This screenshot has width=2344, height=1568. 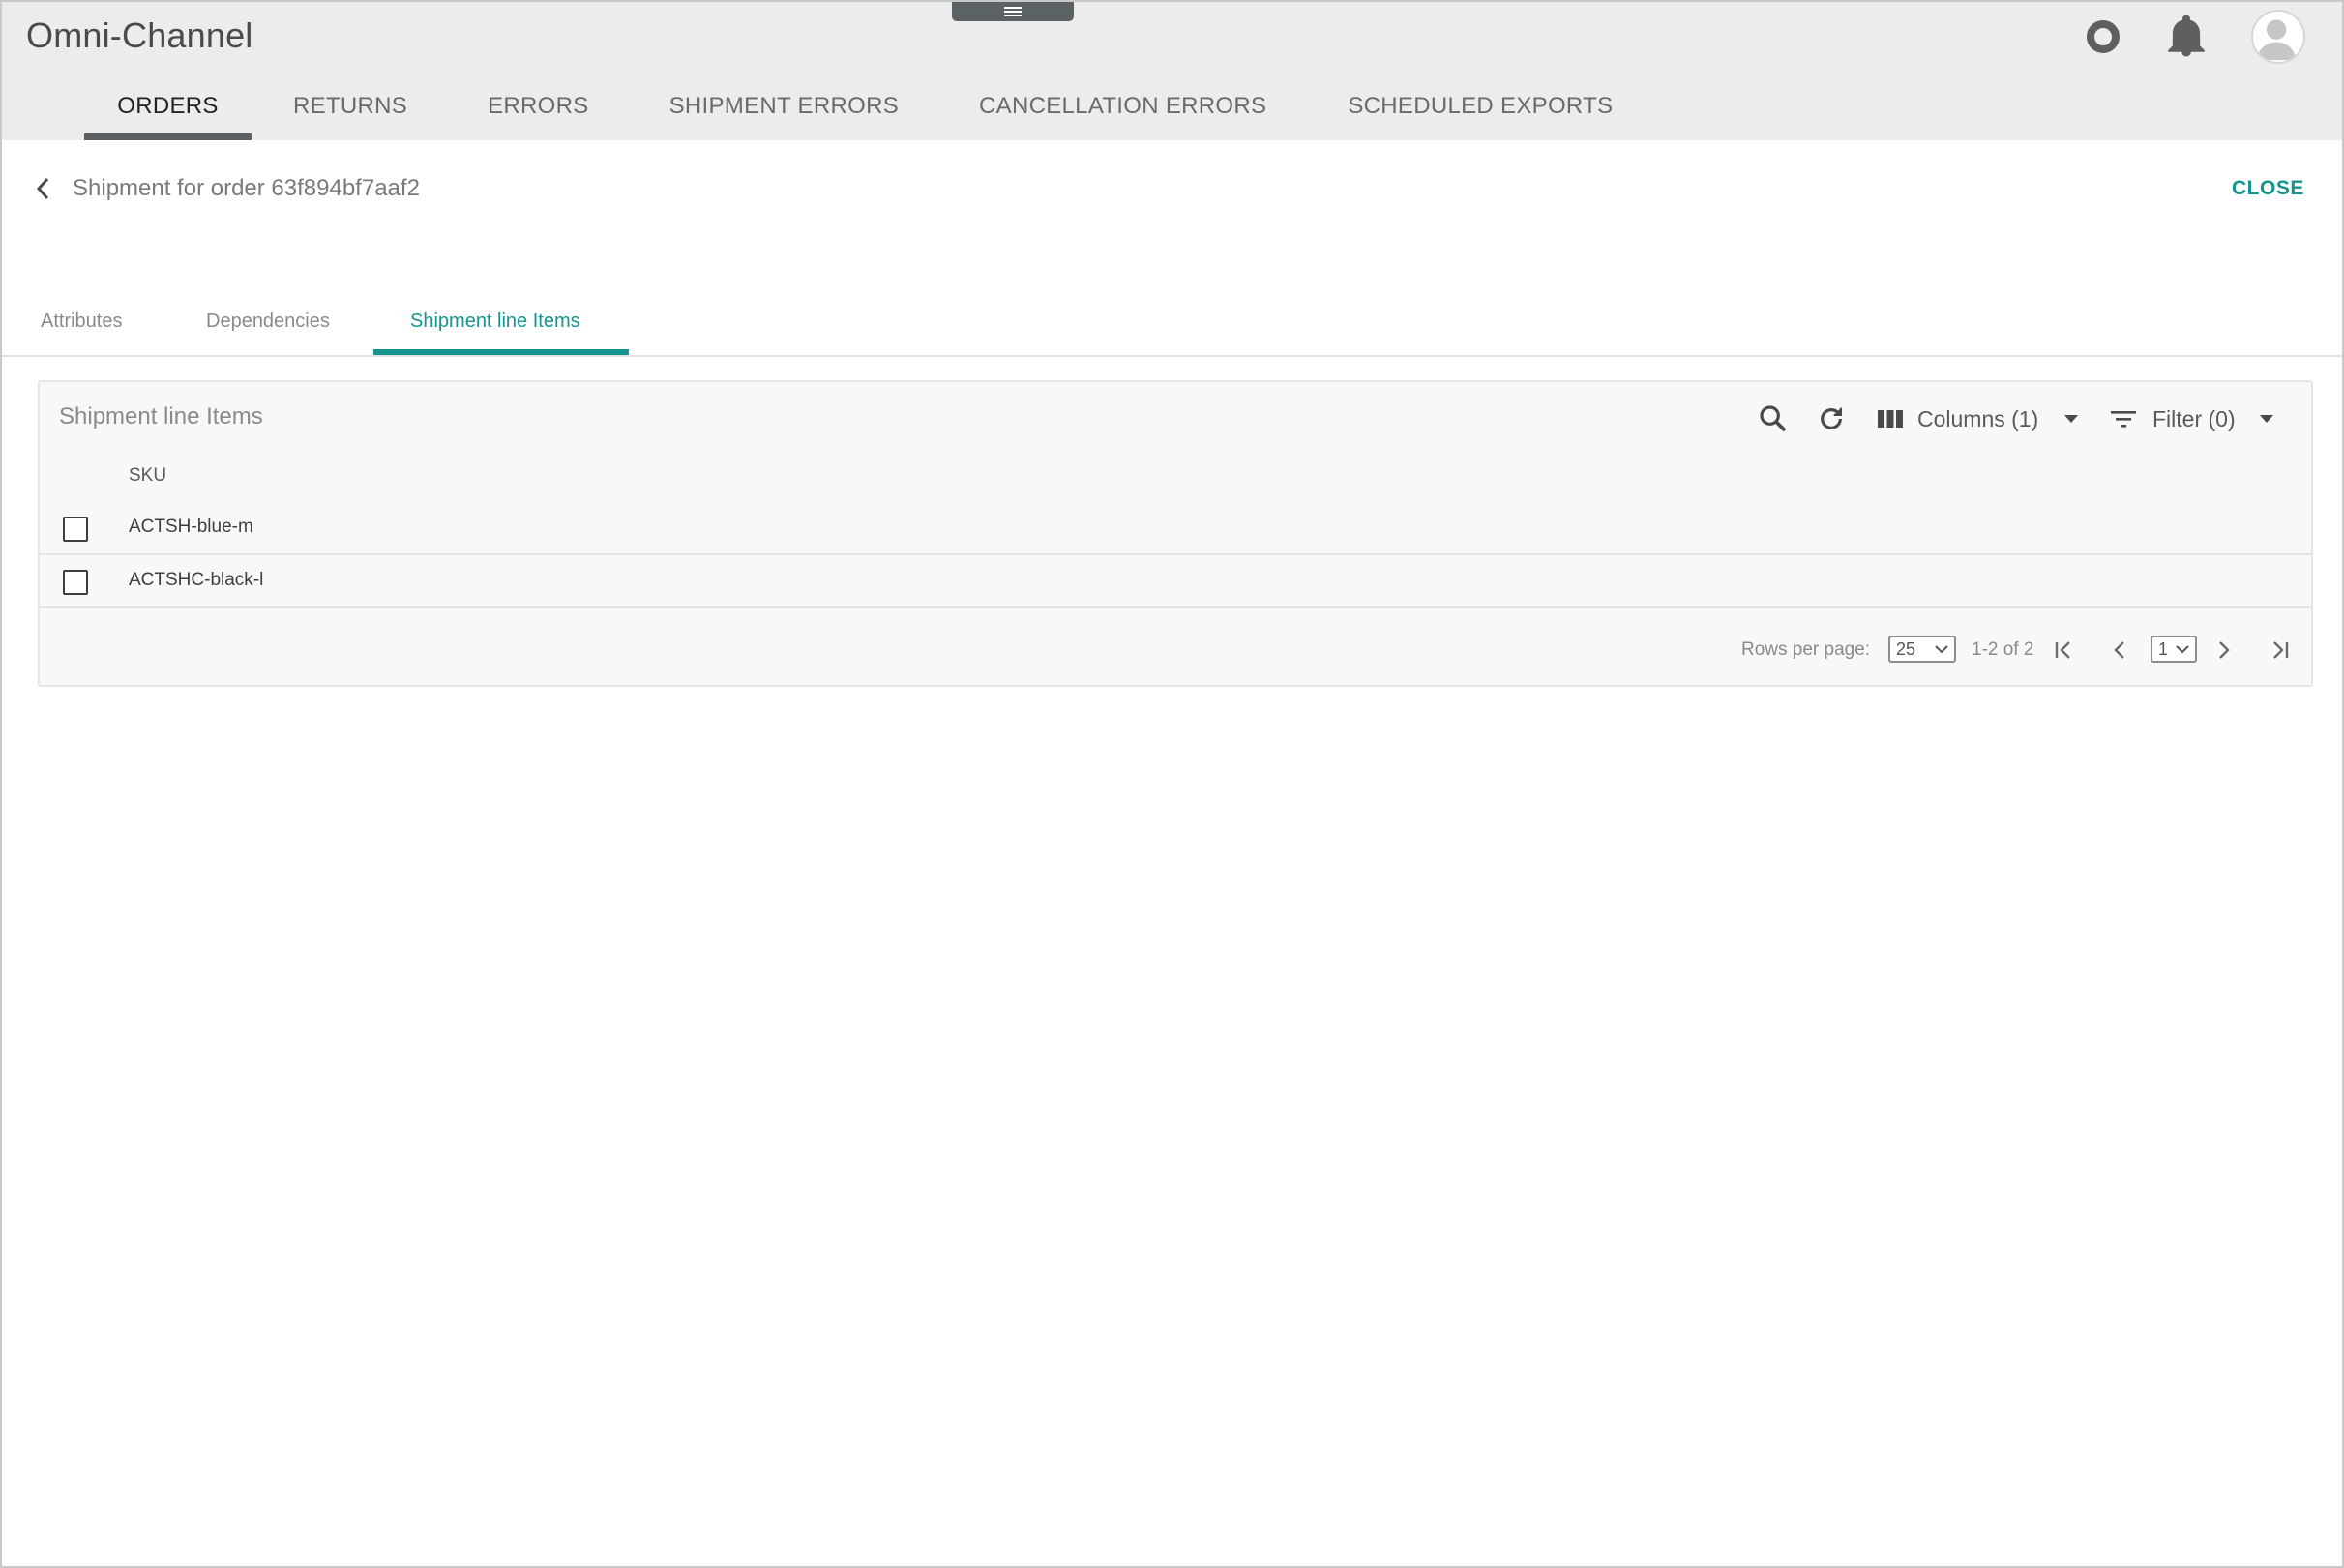 I want to click on tab-orders-label: ORDERS, so click(x=168, y=106).